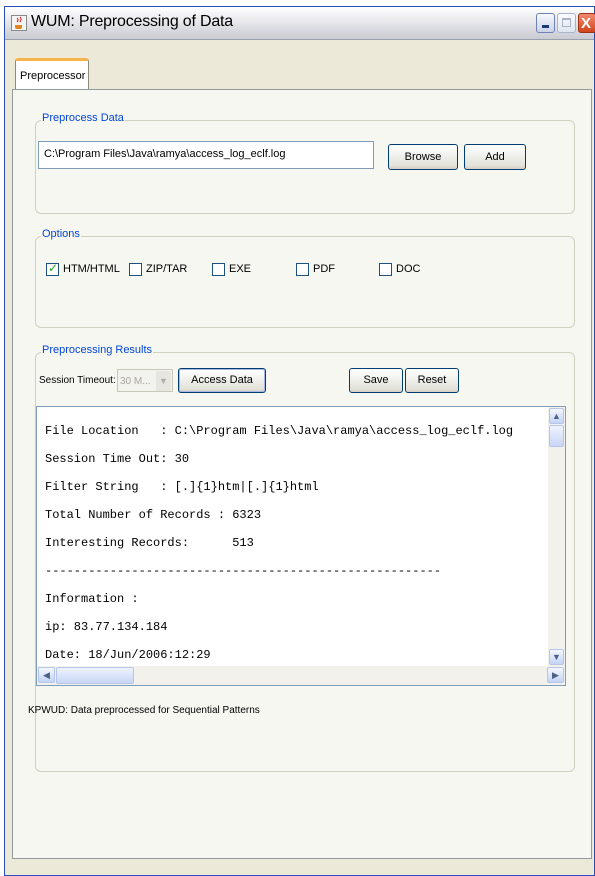 The height and width of the screenshot is (876, 595). What do you see at coordinates (61, 234) in the screenshot?
I see `options-title: Options` at bounding box center [61, 234].